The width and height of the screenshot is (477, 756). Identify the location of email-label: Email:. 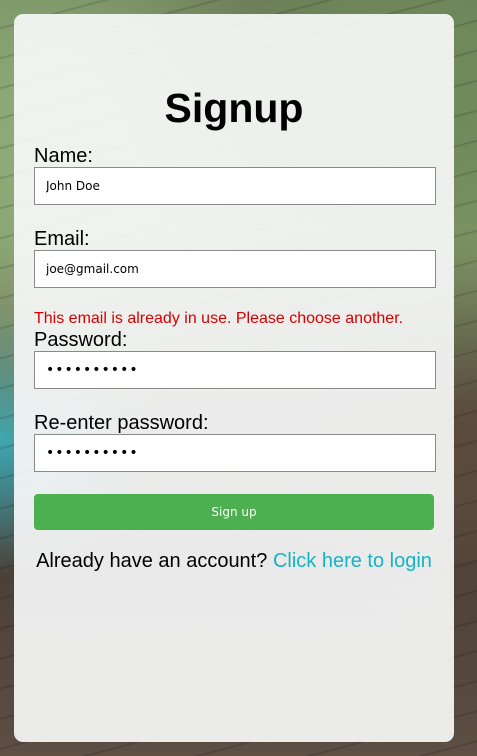
(62, 239).